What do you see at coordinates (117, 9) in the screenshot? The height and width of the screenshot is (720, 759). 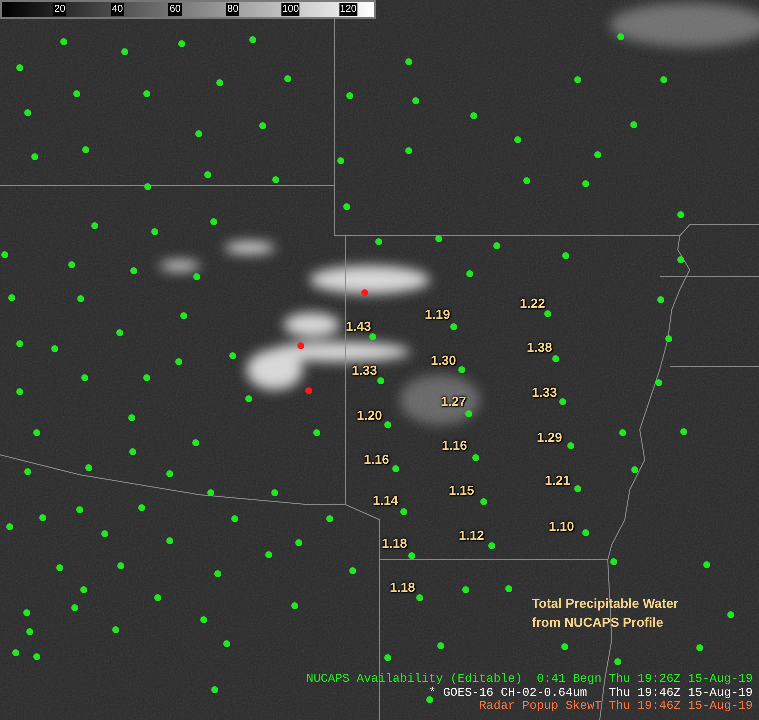 I see `colorbar-tick-label: 40` at bounding box center [117, 9].